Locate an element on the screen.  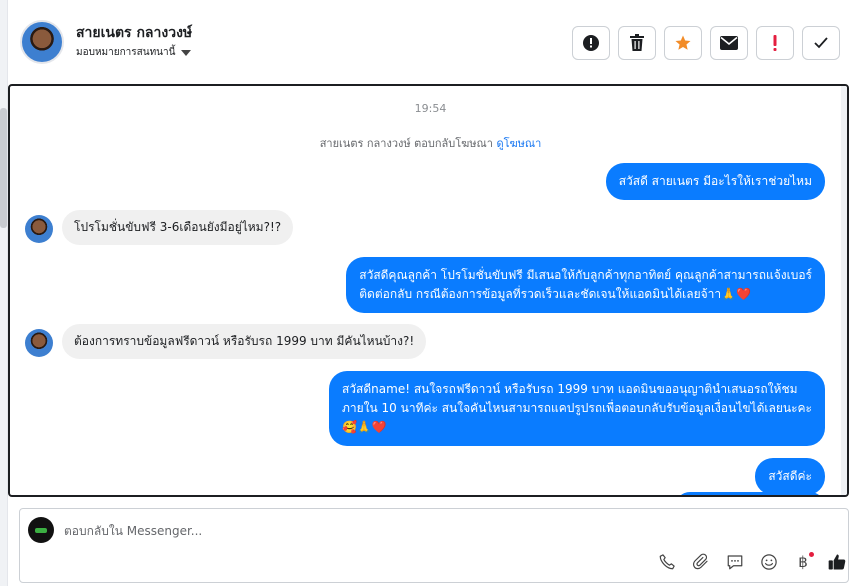
outgoing-message: สวัสดี สายเนตร มีอะไรให้เราช่วยไหม is located at coordinates (715, 181).